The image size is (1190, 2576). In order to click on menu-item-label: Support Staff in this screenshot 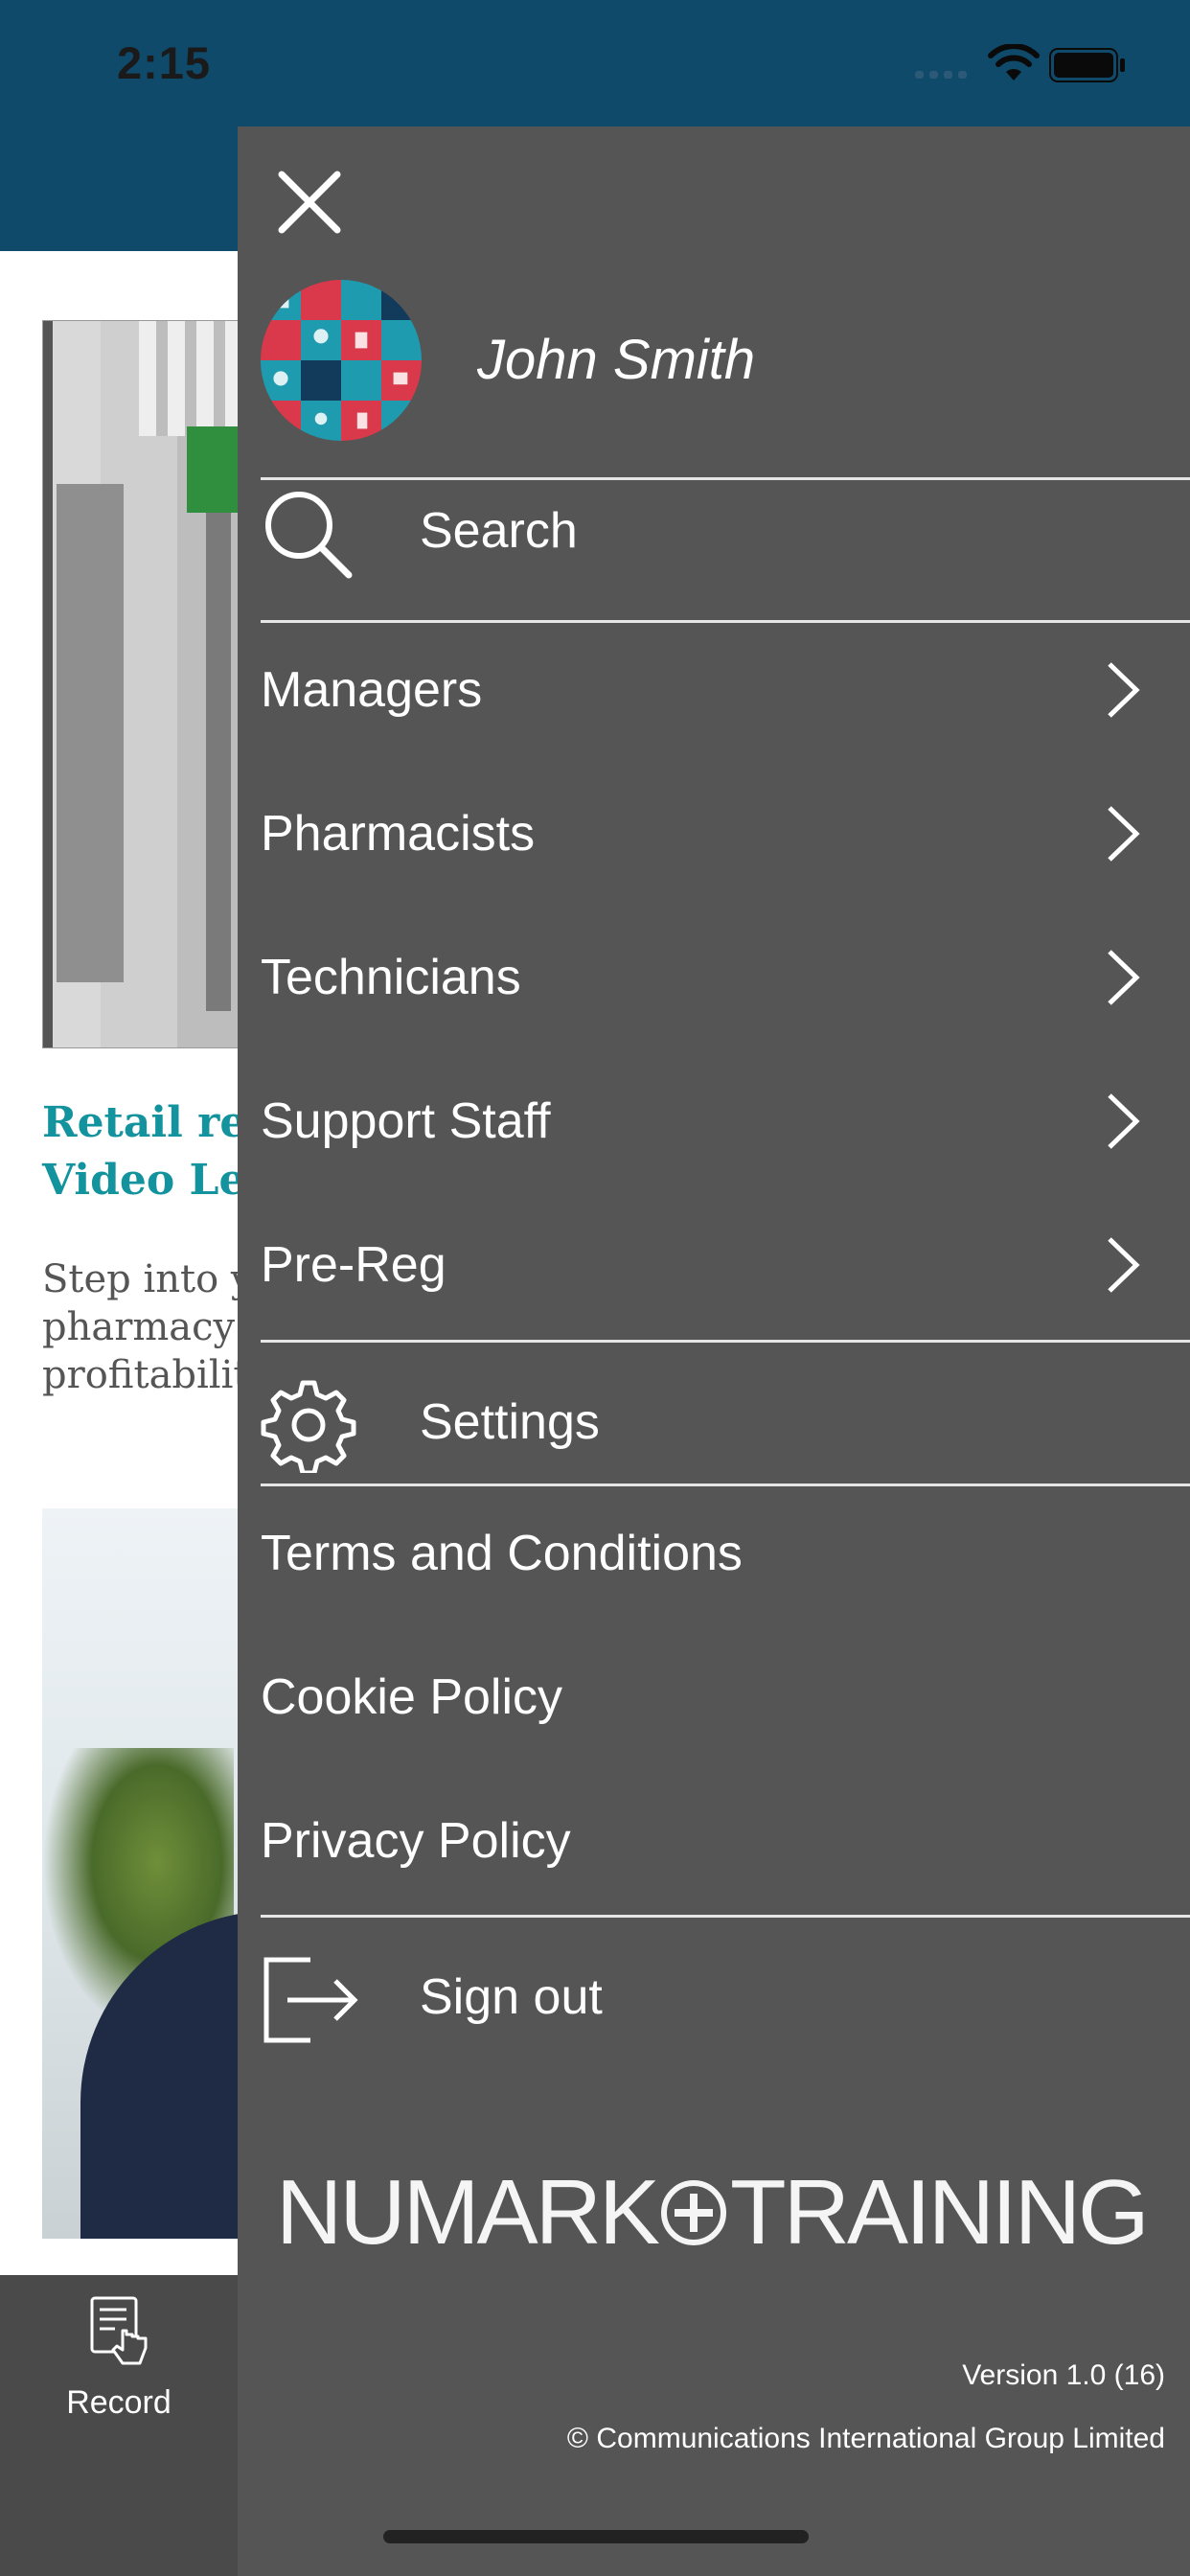, I will do `click(406, 1121)`.